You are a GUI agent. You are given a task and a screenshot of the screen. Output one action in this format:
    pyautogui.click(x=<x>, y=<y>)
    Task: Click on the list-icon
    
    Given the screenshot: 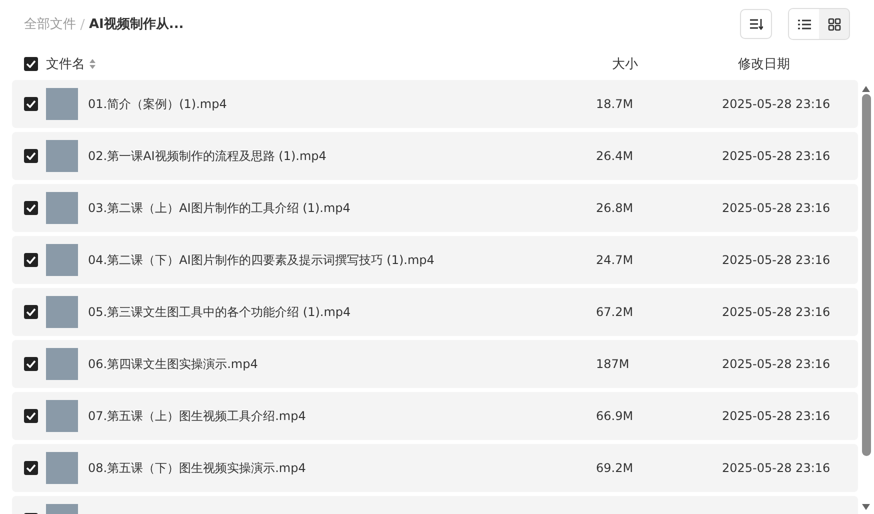 What is the action you would take?
    pyautogui.click(x=804, y=24)
    